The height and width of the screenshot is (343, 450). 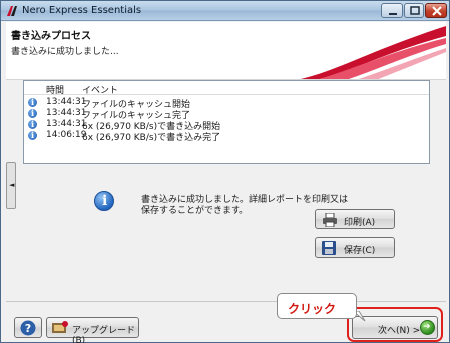 I want to click on arrow-right-icon, so click(x=427, y=327).